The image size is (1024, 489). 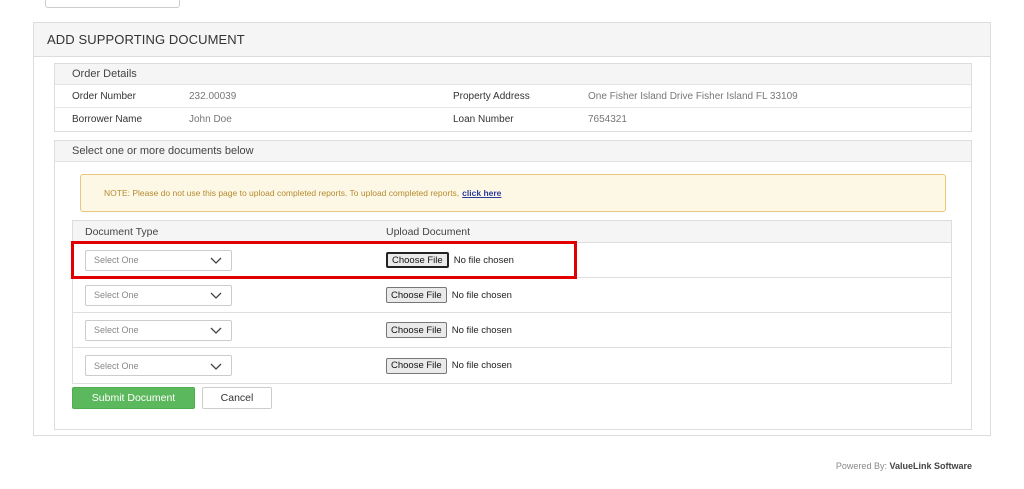 I want to click on footer-prefix: Powered By:, so click(x=861, y=466).